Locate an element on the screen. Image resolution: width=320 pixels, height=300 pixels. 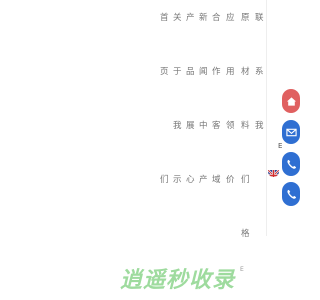
nav-char: 心 is located at coordinates (190, 180).